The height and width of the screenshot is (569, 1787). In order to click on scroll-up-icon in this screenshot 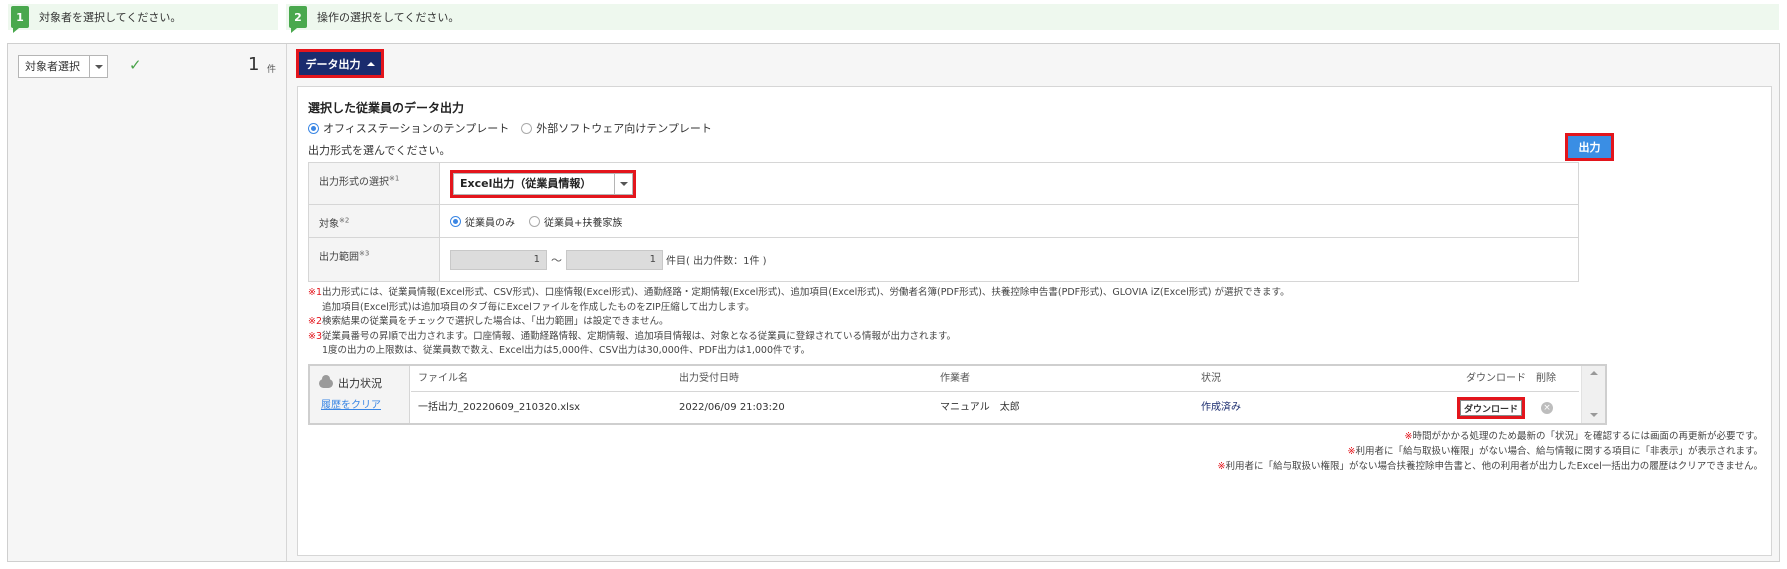, I will do `click(1594, 373)`.